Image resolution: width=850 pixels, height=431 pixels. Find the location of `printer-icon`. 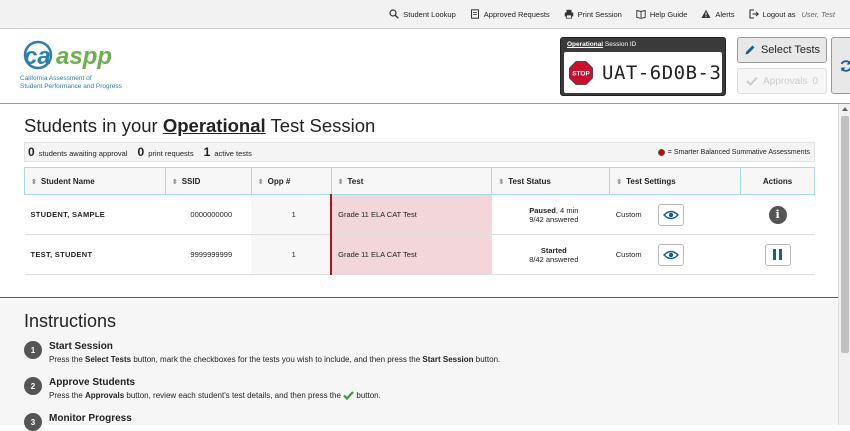

printer-icon is located at coordinates (568, 14).